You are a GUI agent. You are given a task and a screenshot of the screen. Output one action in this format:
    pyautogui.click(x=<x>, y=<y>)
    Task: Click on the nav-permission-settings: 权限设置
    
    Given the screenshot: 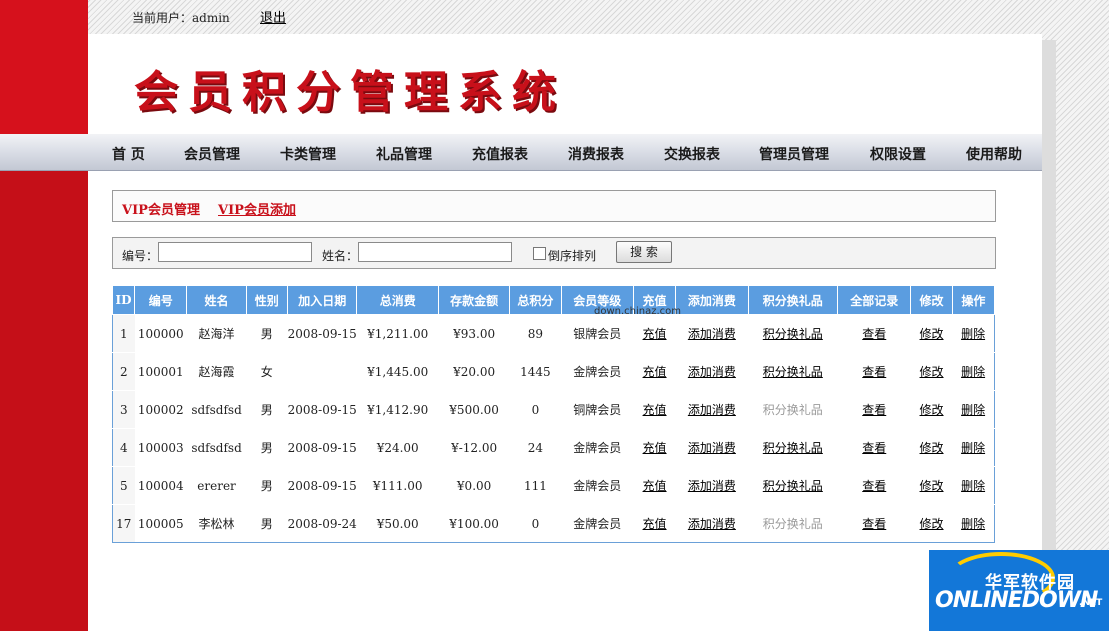 What is the action you would take?
    pyautogui.click(x=898, y=154)
    